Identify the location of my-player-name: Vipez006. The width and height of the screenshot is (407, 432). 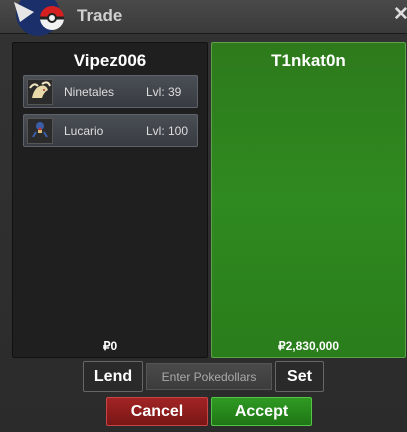
(110, 60).